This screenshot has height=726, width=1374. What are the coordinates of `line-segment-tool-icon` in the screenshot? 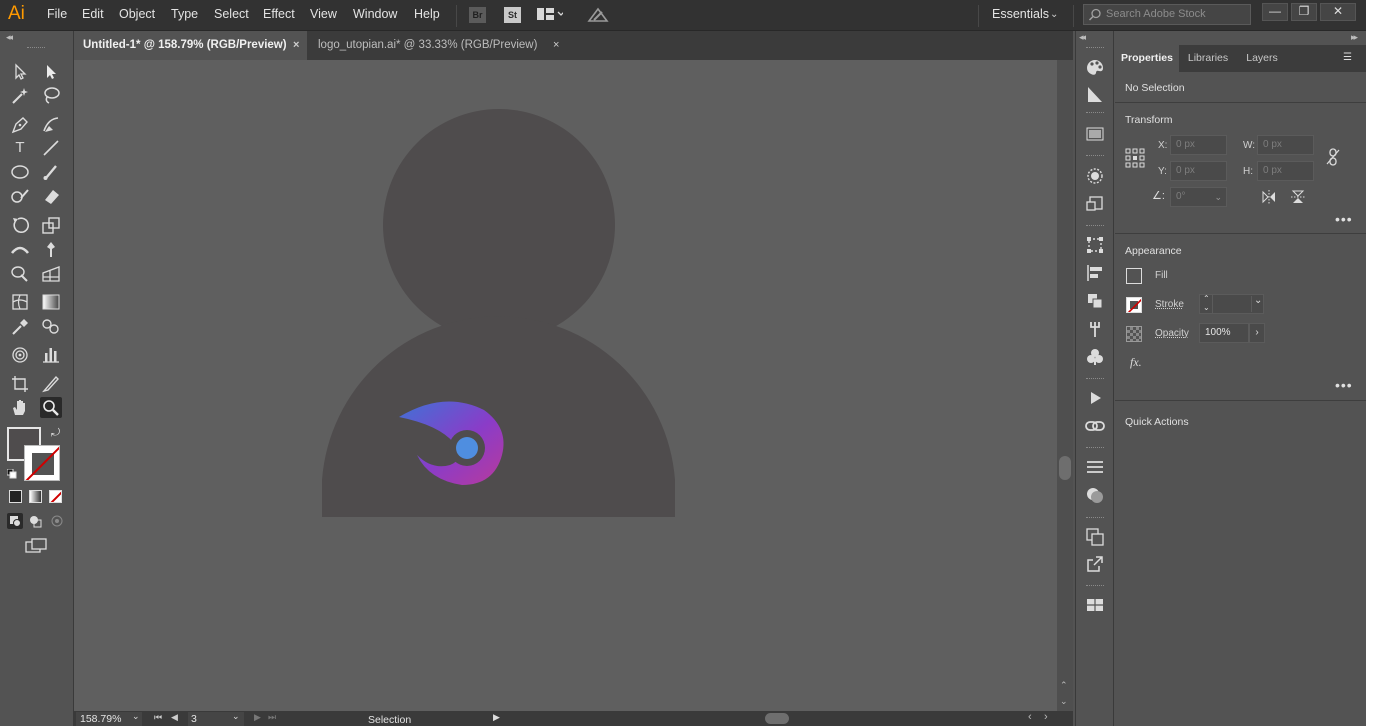 It's located at (51, 147).